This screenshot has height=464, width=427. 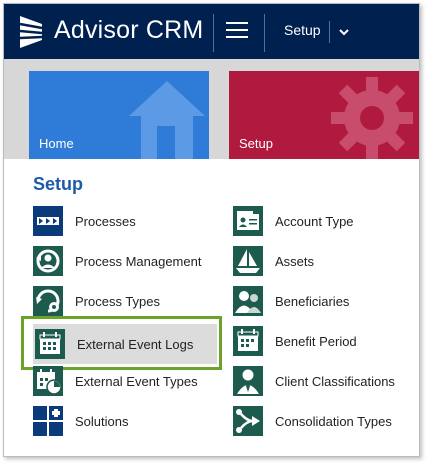 What do you see at coordinates (273, 261) in the screenshot?
I see `menu-item-assets: Assets` at bounding box center [273, 261].